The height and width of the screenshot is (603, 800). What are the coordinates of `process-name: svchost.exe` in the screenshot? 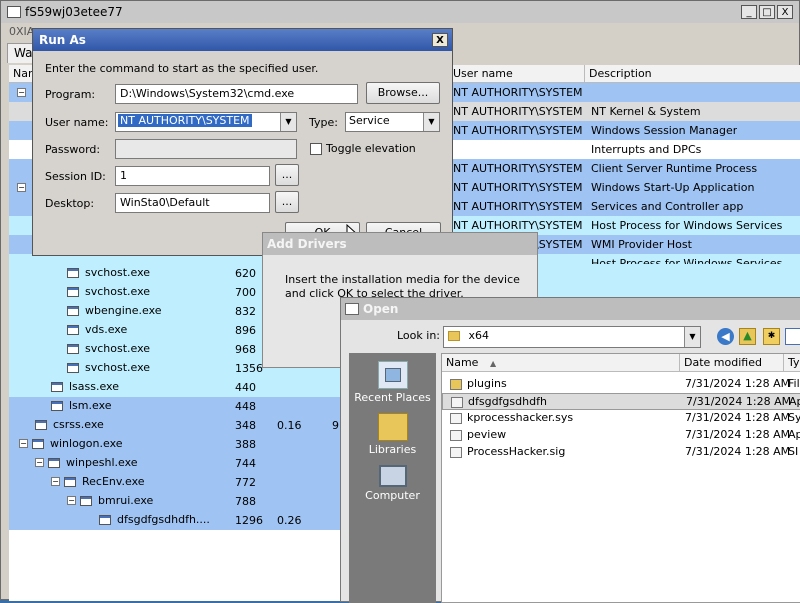 It's located at (118, 272).